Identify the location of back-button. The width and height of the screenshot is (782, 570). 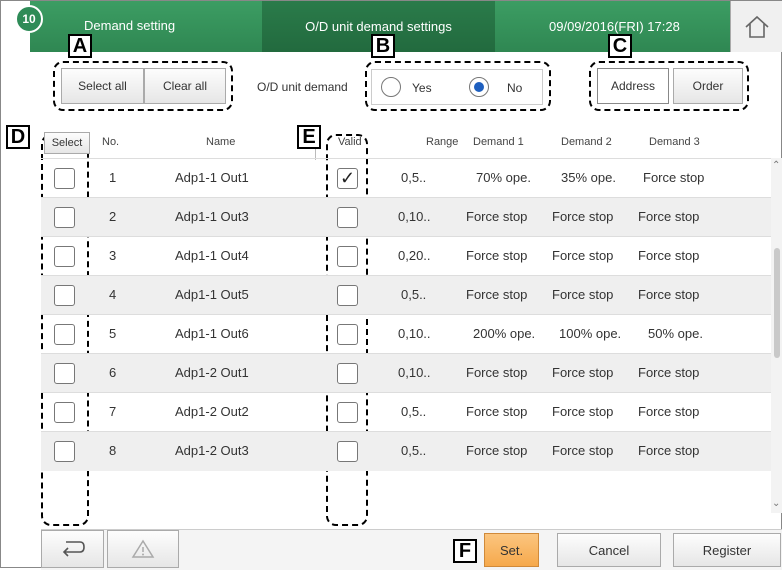
(72, 549).